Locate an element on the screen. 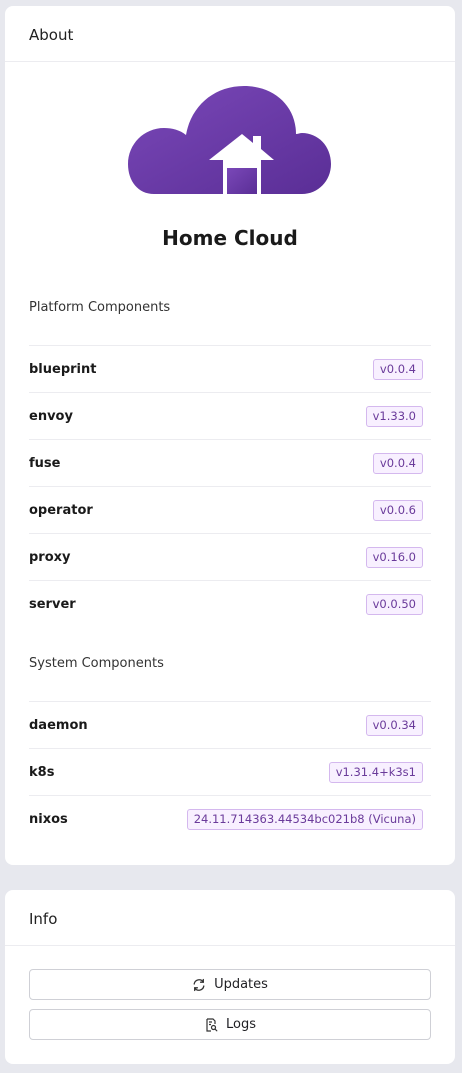  component-row-daemon: daemon v0.0.34 is located at coordinates (230, 724).